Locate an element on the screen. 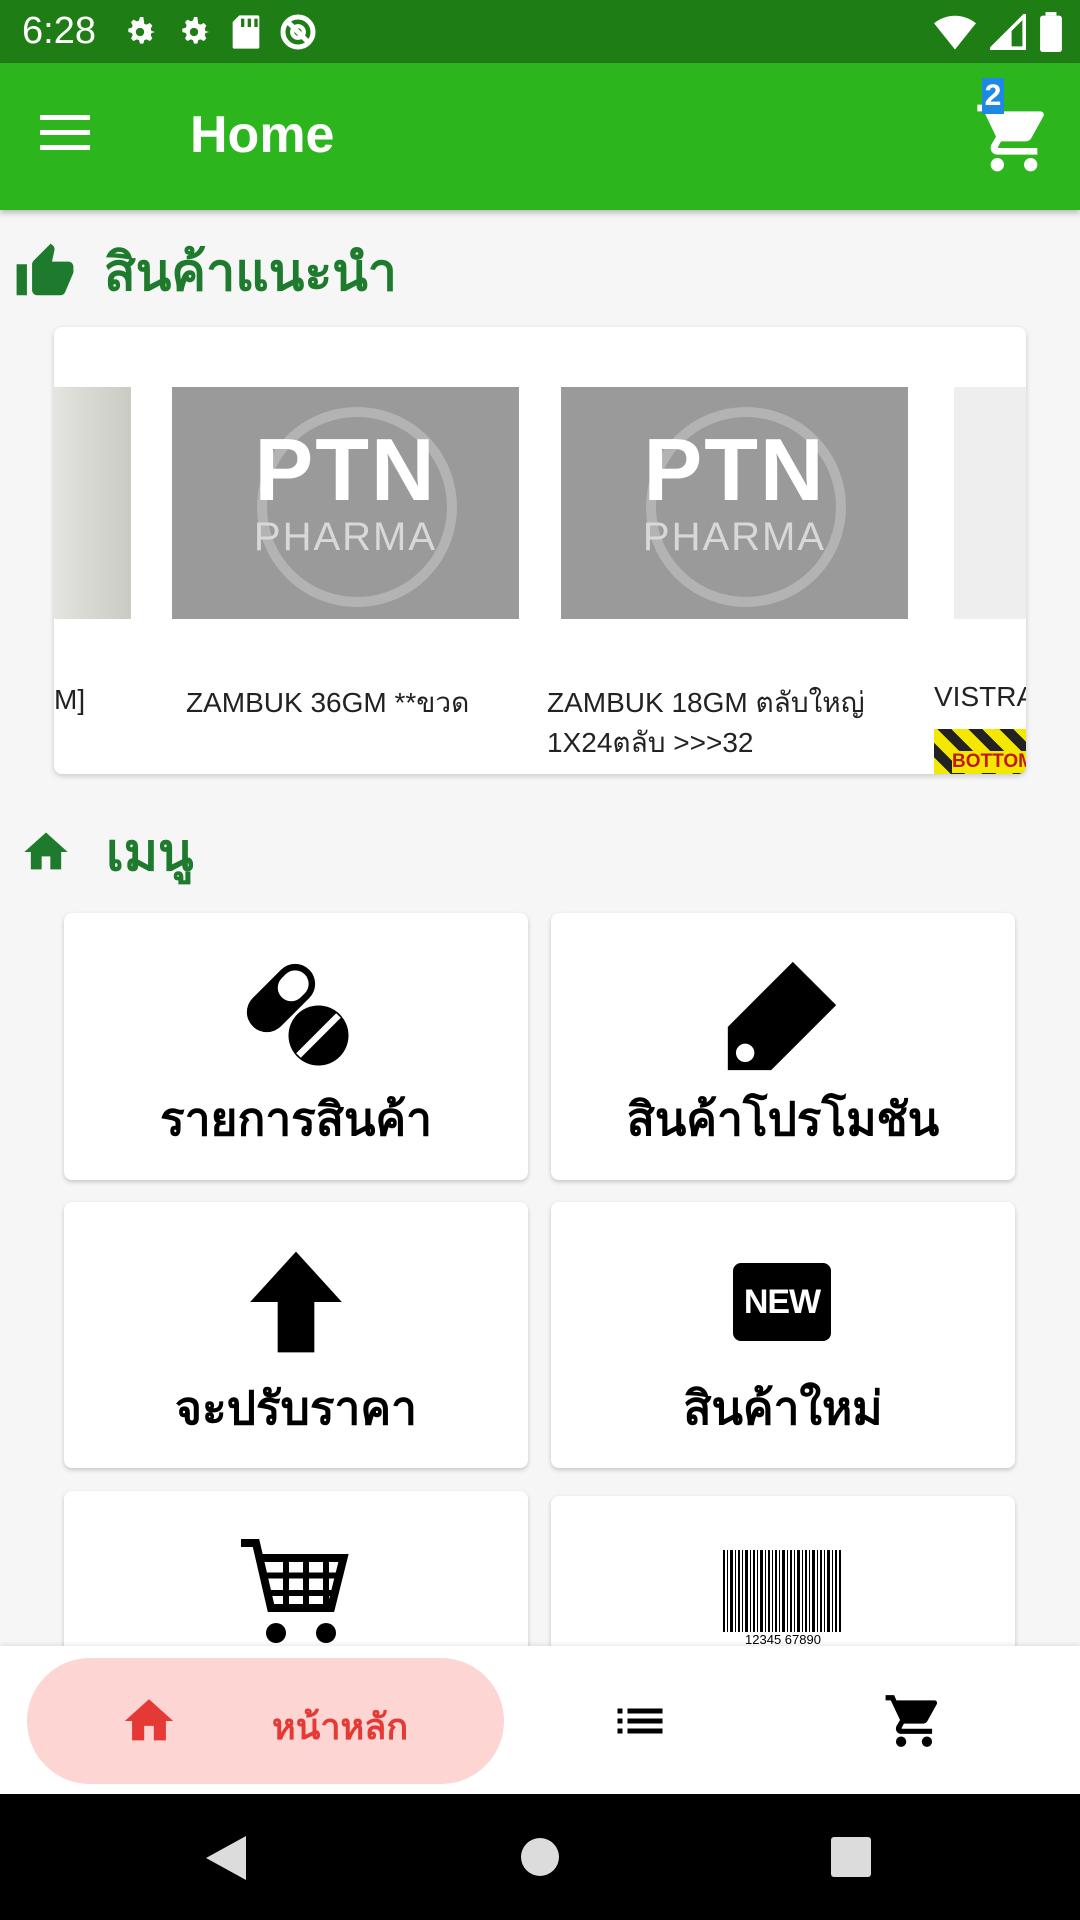 This screenshot has height=1920, width=1080. menu-title: เมนู is located at coordinates (150, 853).